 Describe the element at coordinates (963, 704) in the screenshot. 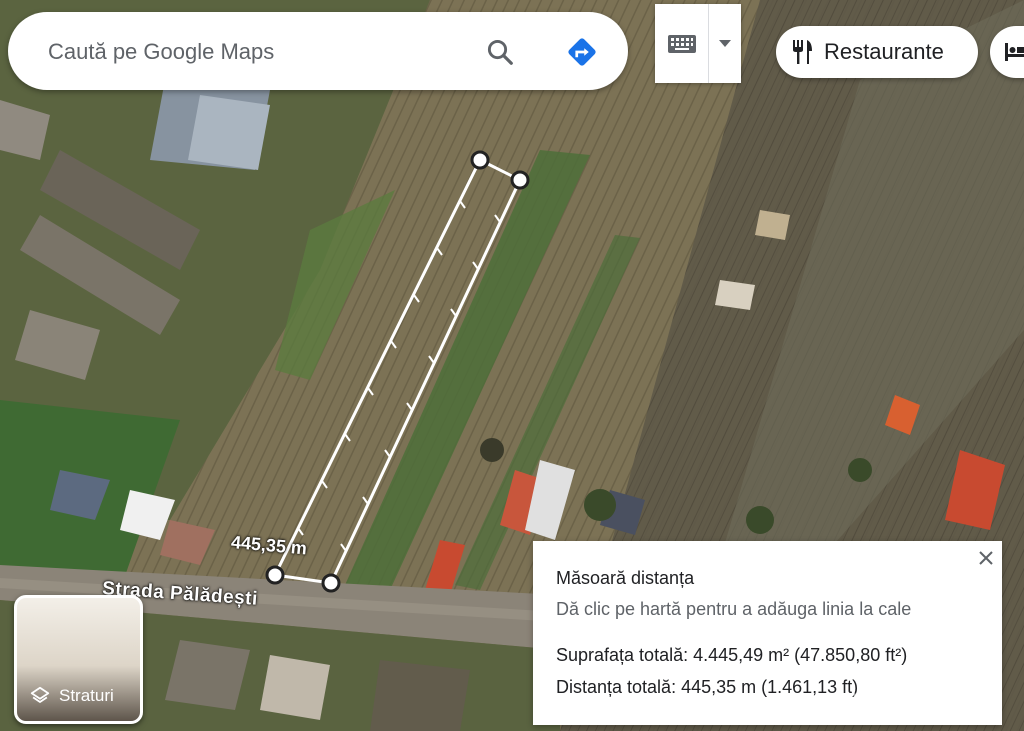

I see `watermark-suffix: .ro` at that location.